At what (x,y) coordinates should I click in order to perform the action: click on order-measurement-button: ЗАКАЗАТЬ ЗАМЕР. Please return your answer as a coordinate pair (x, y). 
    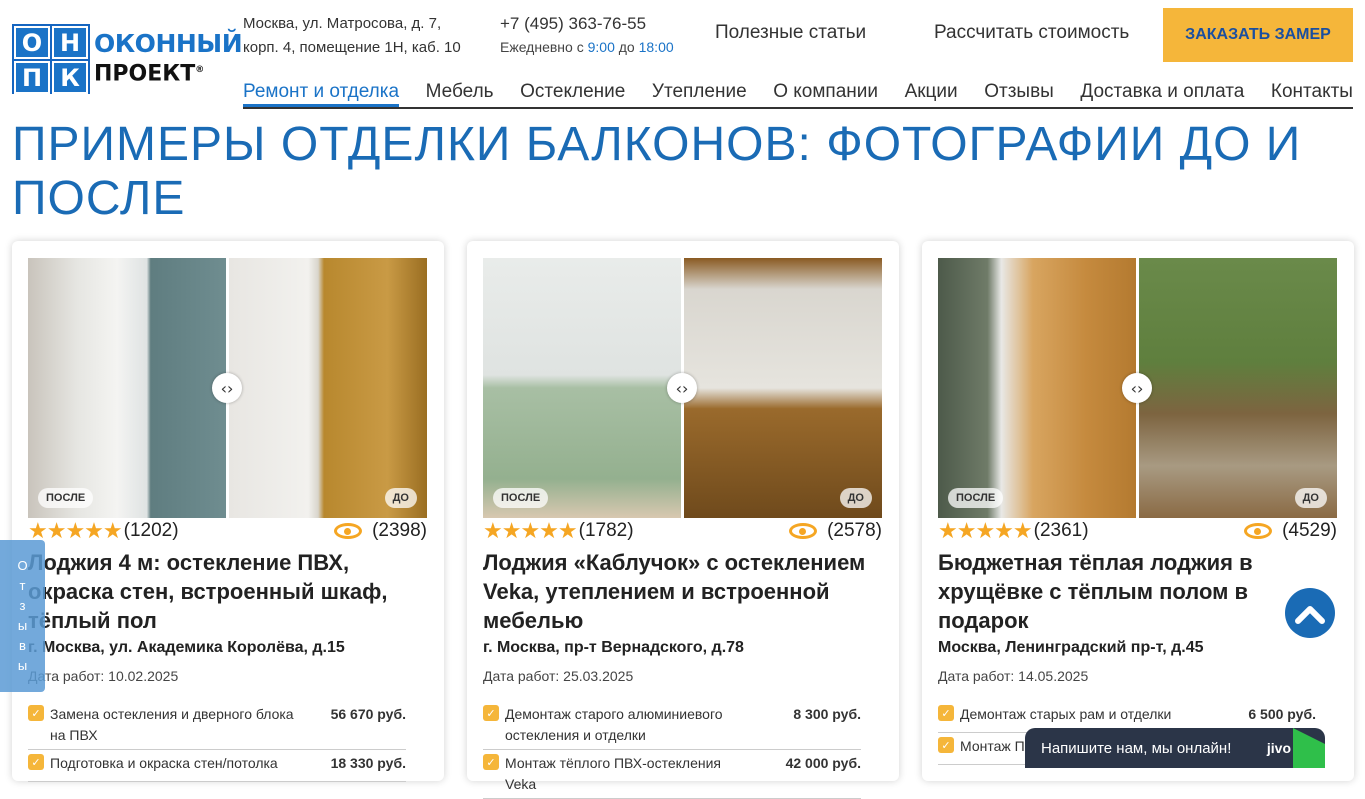
    Looking at the image, I should click on (1258, 35).